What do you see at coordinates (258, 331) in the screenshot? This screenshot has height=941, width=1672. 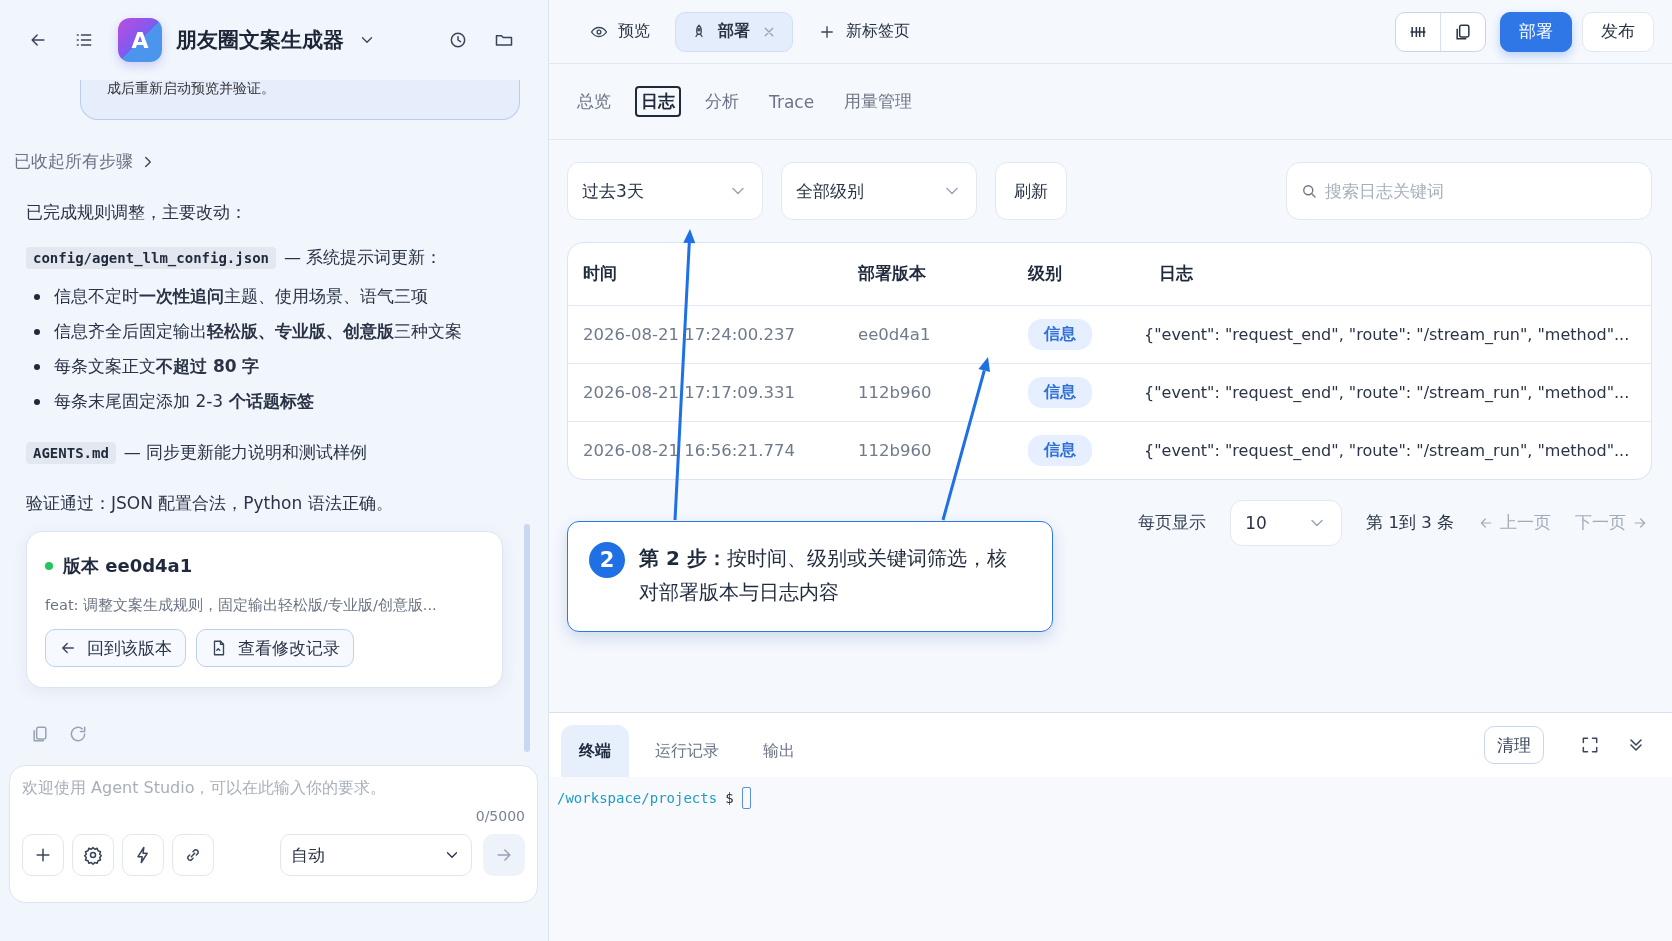 I see `bullet-text: 信息齐全后固定输出轻松版、专业版、创意版三种文案` at bounding box center [258, 331].